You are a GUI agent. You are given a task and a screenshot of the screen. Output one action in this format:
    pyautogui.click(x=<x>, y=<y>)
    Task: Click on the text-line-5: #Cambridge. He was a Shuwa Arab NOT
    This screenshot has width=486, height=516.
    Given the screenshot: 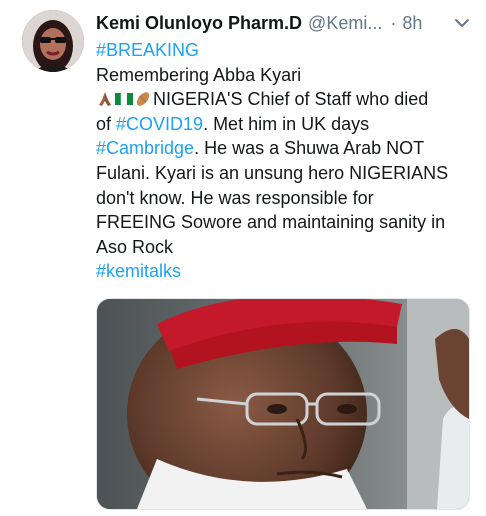 What is the action you would take?
    pyautogui.click(x=286, y=148)
    